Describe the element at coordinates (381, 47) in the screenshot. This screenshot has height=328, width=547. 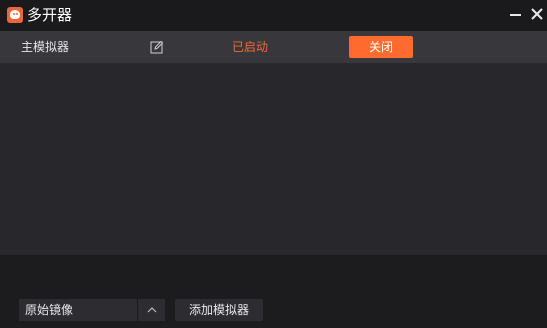
I see `close-emulator-button: 关闭` at that location.